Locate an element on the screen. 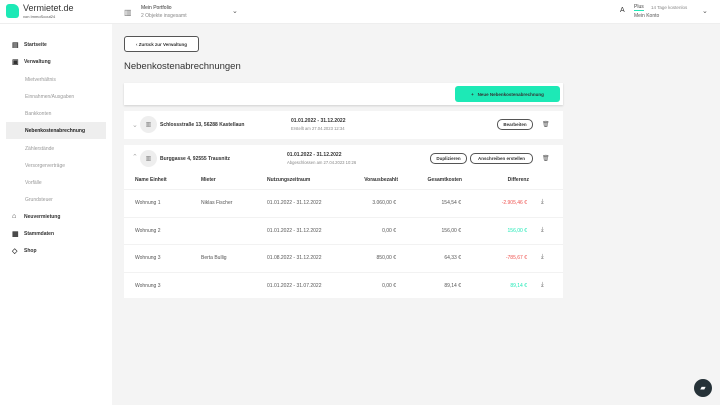  column-header: Mieter is located at coordinates (208, 180).